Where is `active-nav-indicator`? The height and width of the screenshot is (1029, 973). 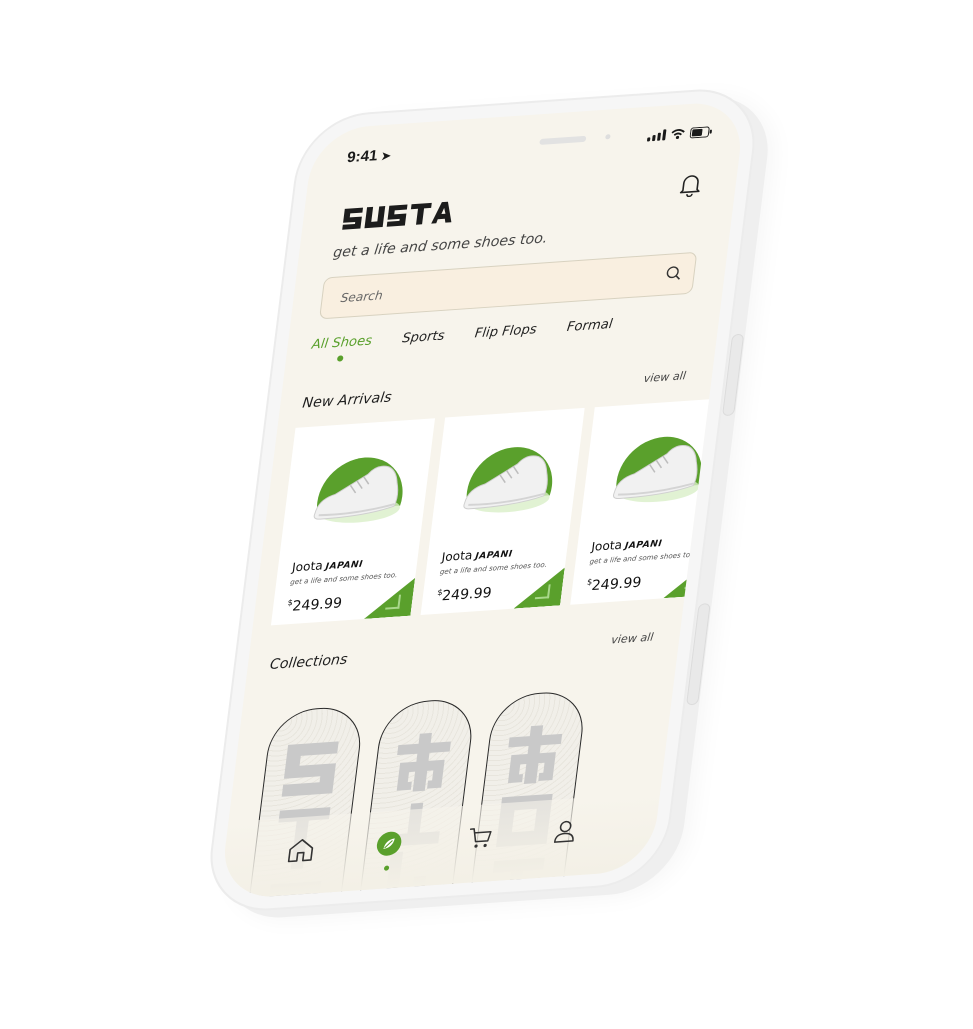
active-nav-indicator is located at coordinates (386, 868).